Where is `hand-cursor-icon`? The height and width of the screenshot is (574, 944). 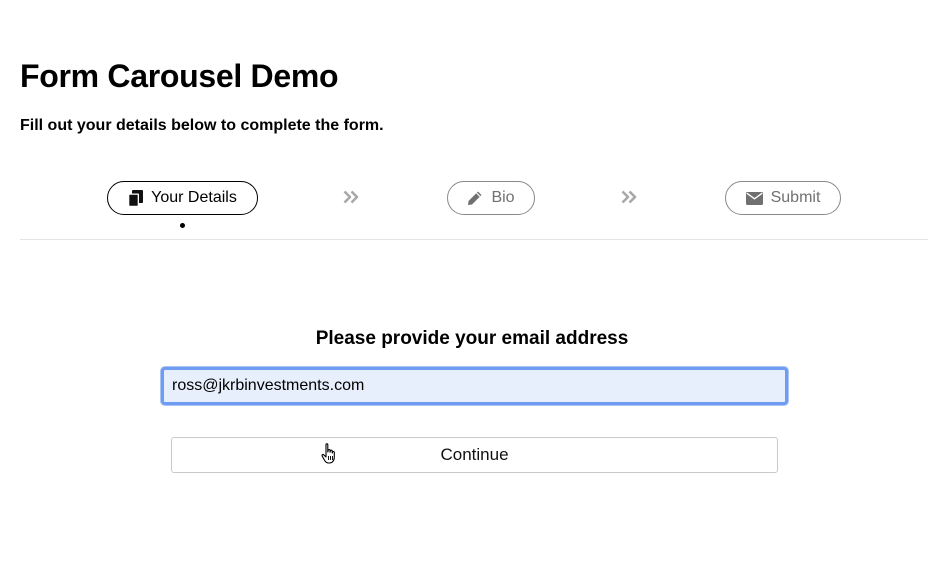
hand-cursor-icon is located at coordinates (330, 456).